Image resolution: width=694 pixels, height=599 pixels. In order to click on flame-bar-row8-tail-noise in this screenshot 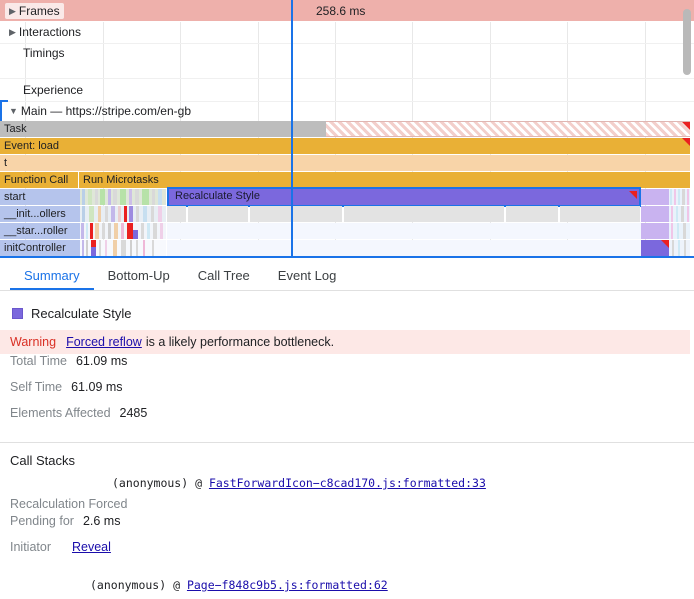, I will do `click(679, 214)`.